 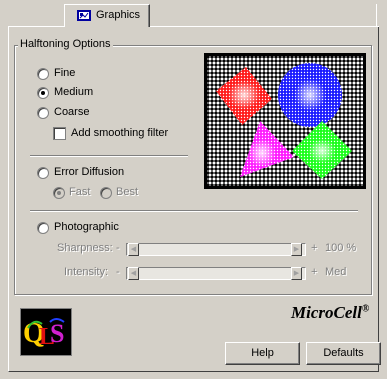 I want to click on medium-radio-dot, so click(x=43, y=93).